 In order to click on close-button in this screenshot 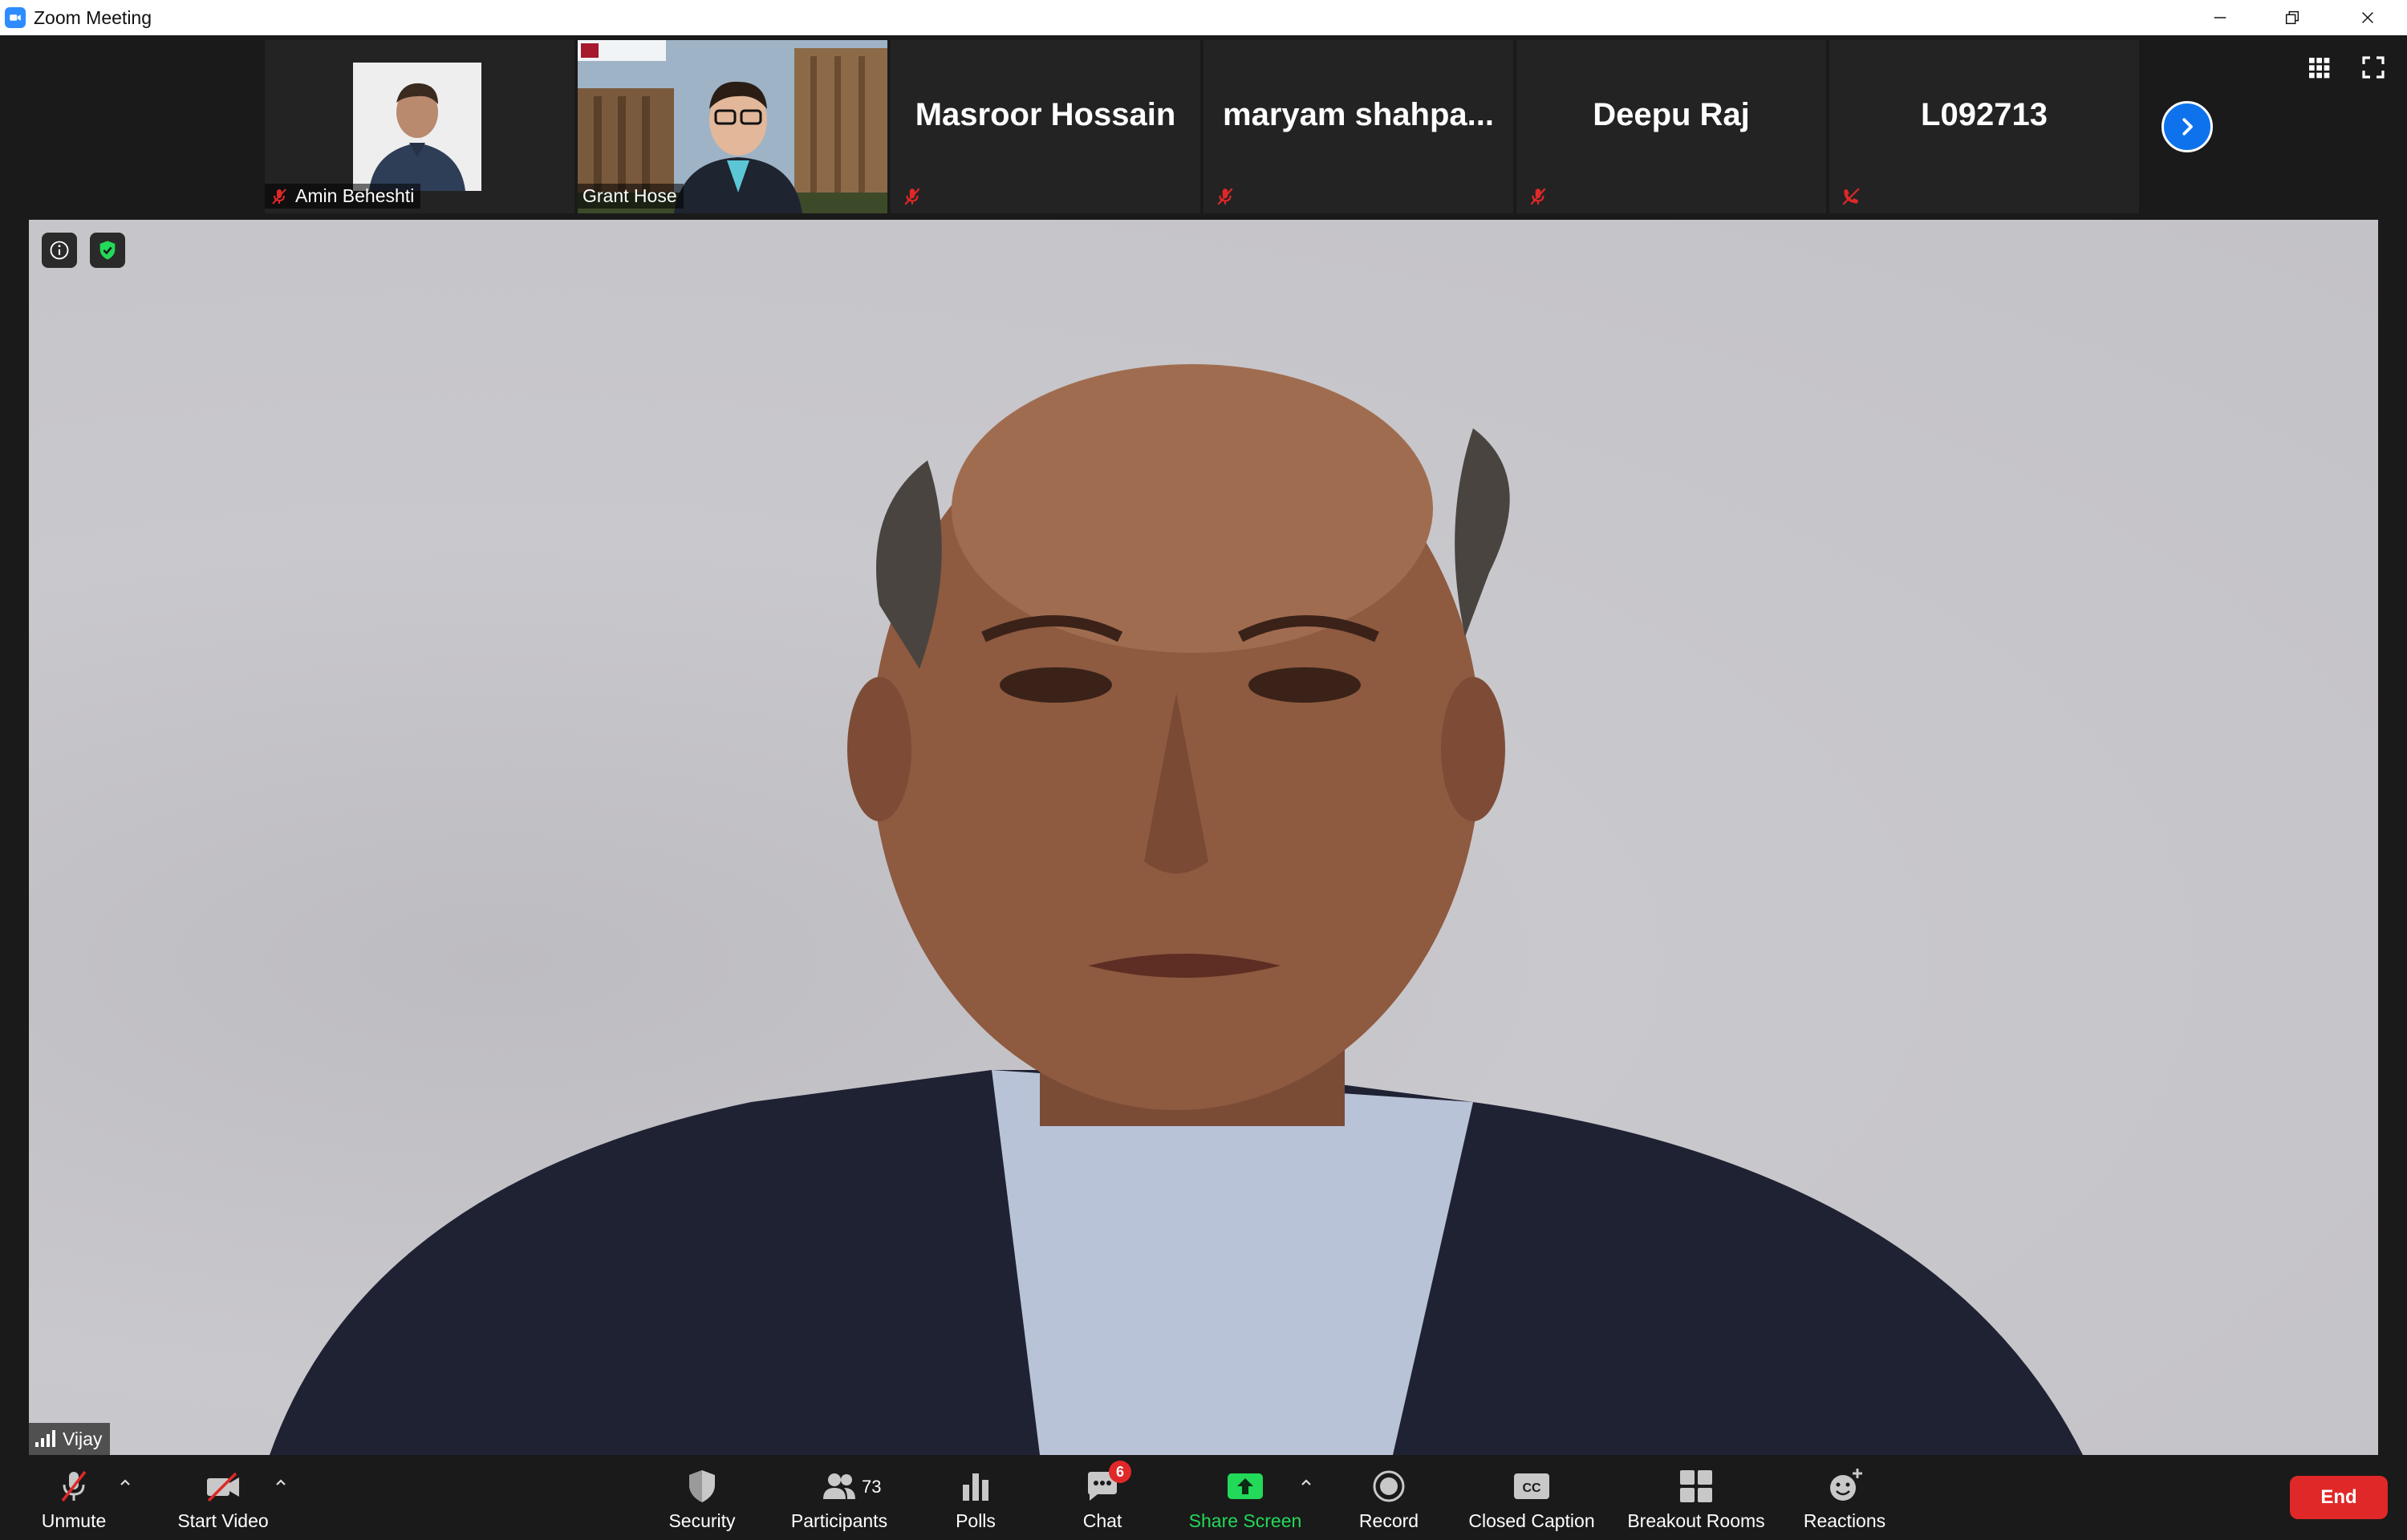, I will do `click(2368, 17)`.